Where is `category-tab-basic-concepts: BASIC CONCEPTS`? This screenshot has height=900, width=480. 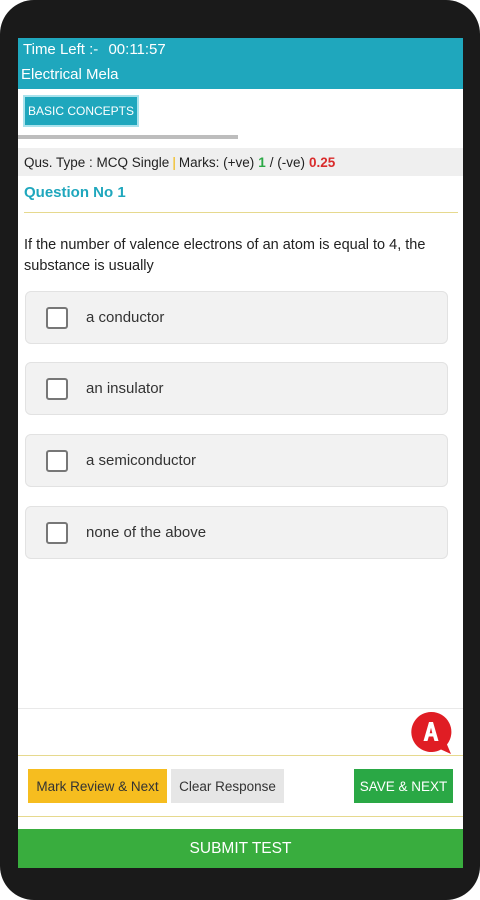 category-tab-basic-concepts: BASIC CONCEPTS is located at coordinates (81, 111).